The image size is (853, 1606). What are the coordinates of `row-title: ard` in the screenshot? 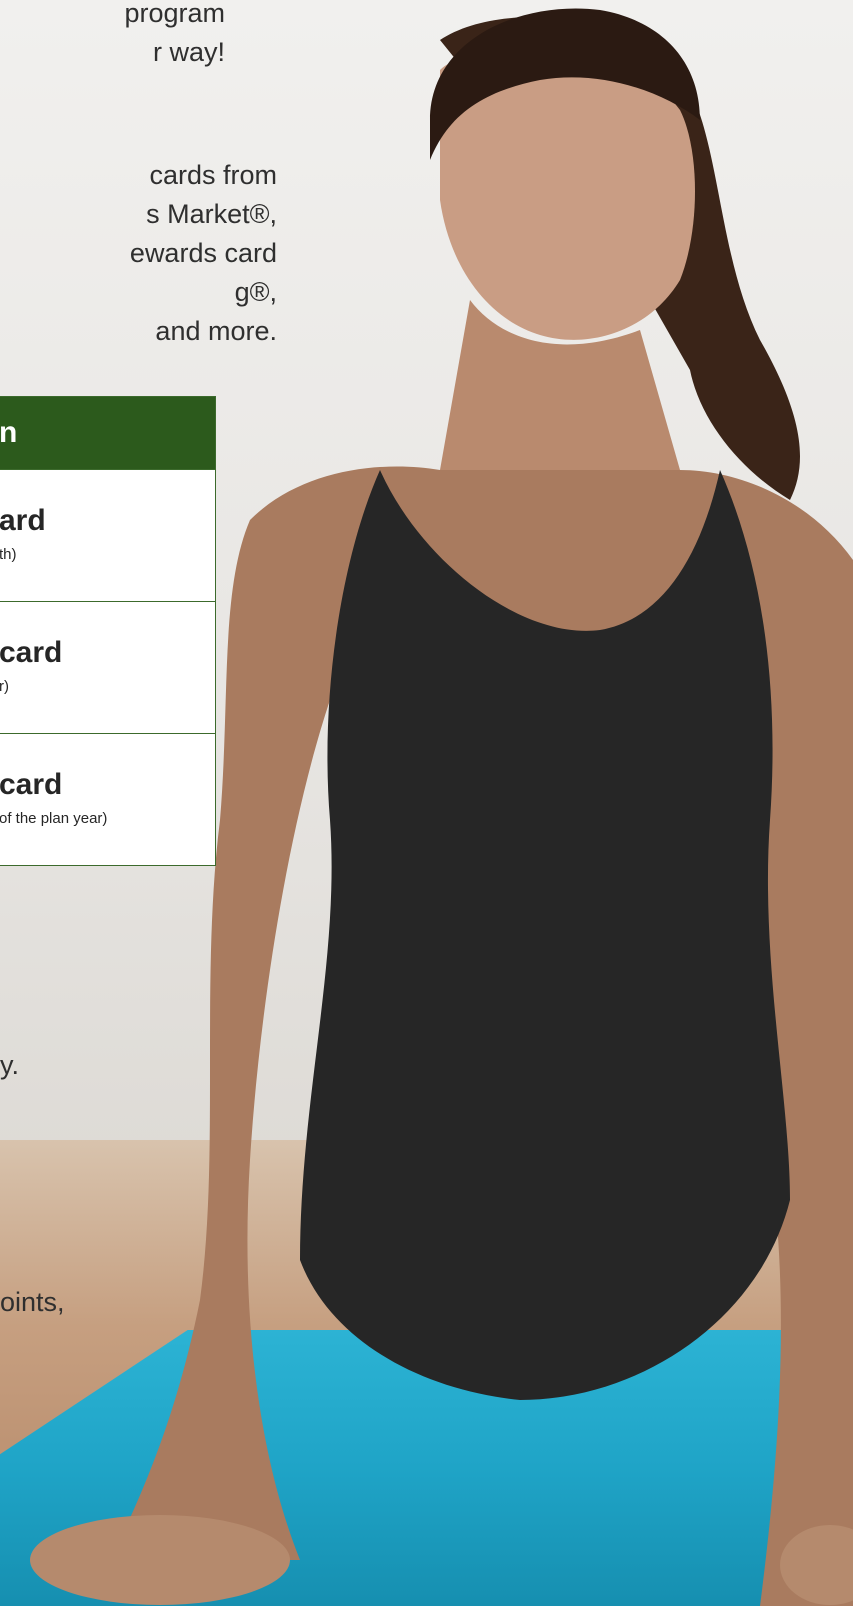 It's located at (23, 520).